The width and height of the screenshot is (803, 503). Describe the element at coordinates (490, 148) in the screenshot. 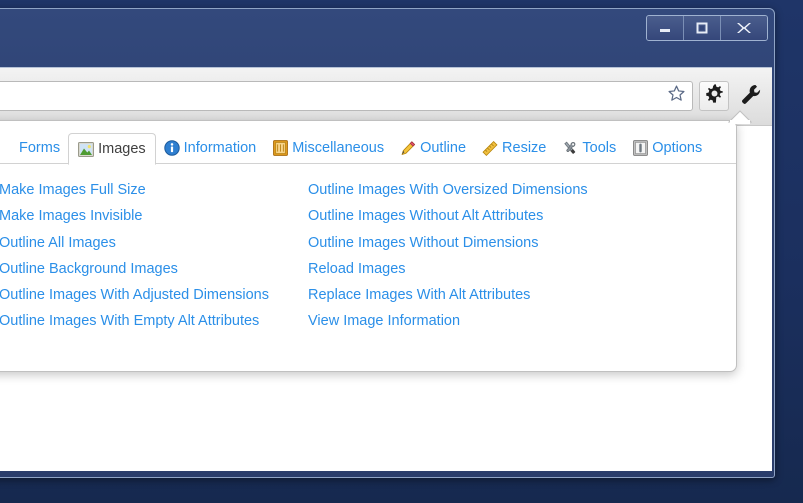

I see `resize-icon` at that location.